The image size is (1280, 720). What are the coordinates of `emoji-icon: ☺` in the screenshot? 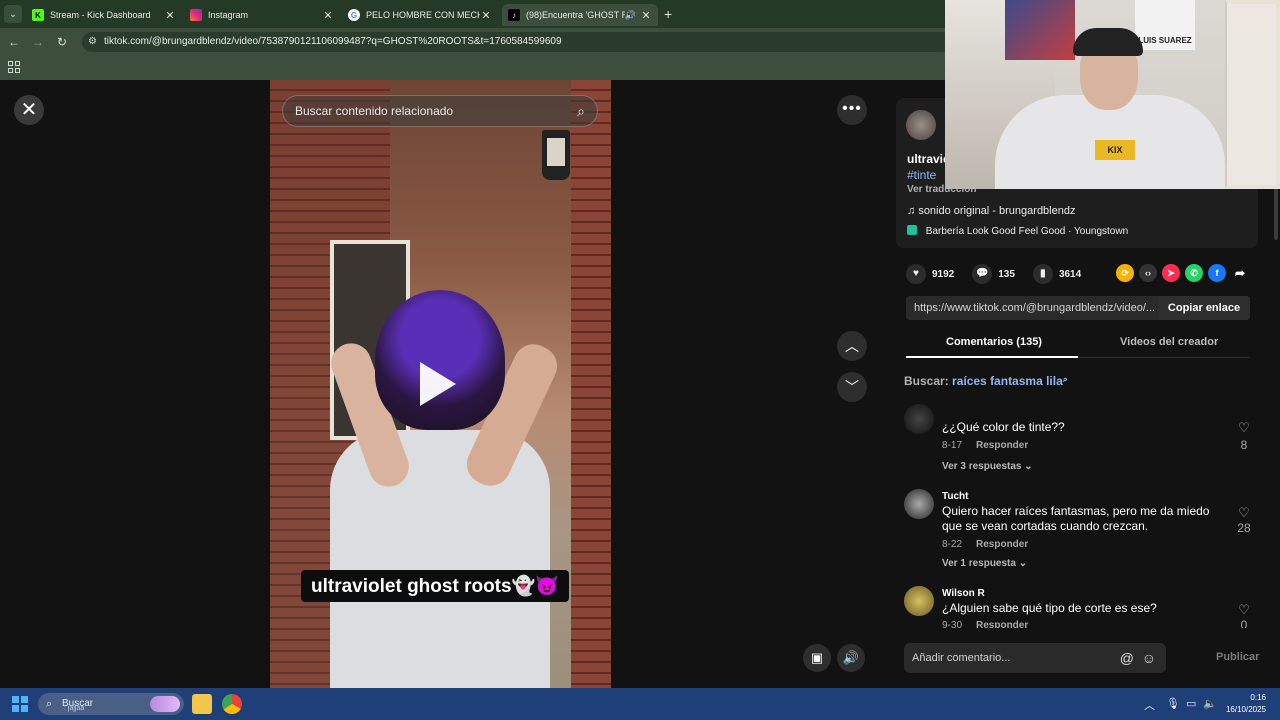 It's located at (1149, 658).